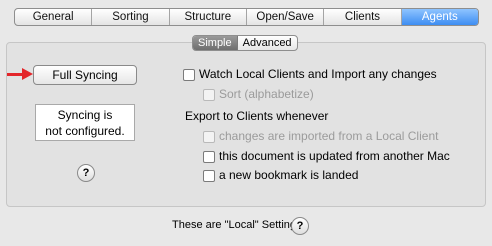 The height and width of the screenshot is (246, 492). I want to click on sort-label: Sort (alphabetize), so click(266, 94).